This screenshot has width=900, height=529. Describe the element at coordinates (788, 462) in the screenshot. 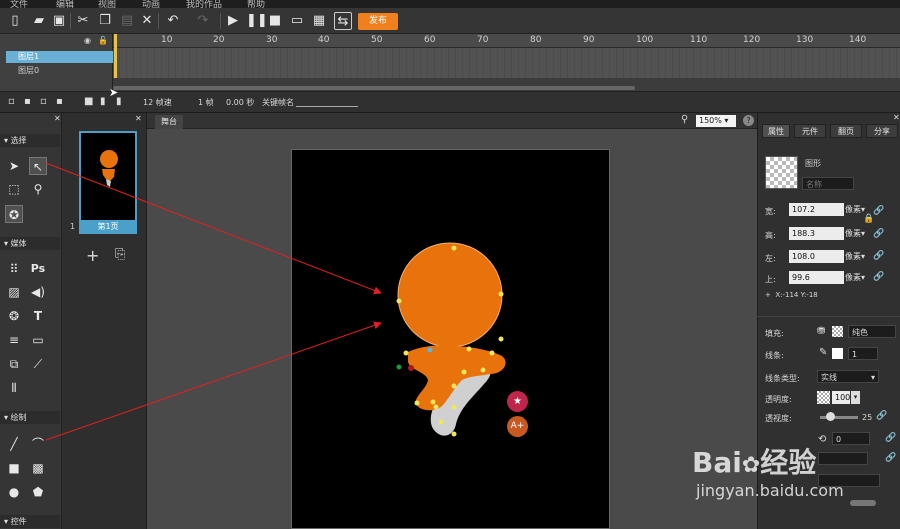

I see `watermark-brand-cn: 经验` at that location.